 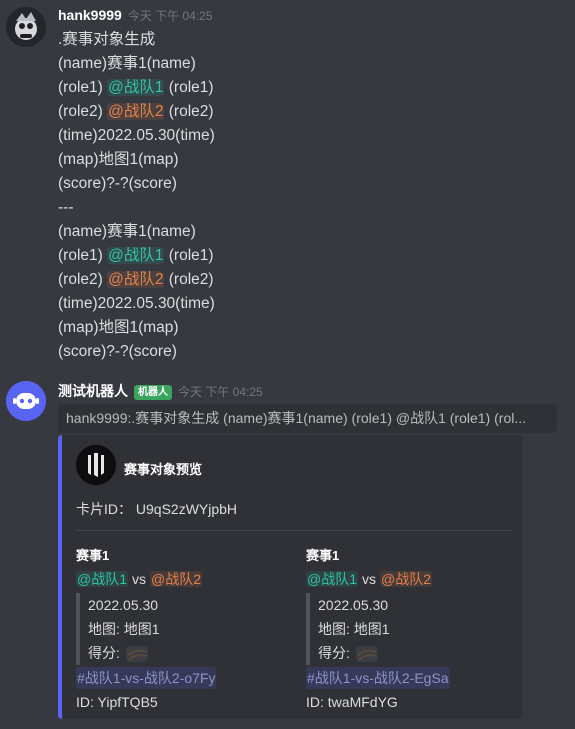 I want to click on embed-card-id: 卡片ID： U9qS2zWYjpbH, so click(x=157, y=509).